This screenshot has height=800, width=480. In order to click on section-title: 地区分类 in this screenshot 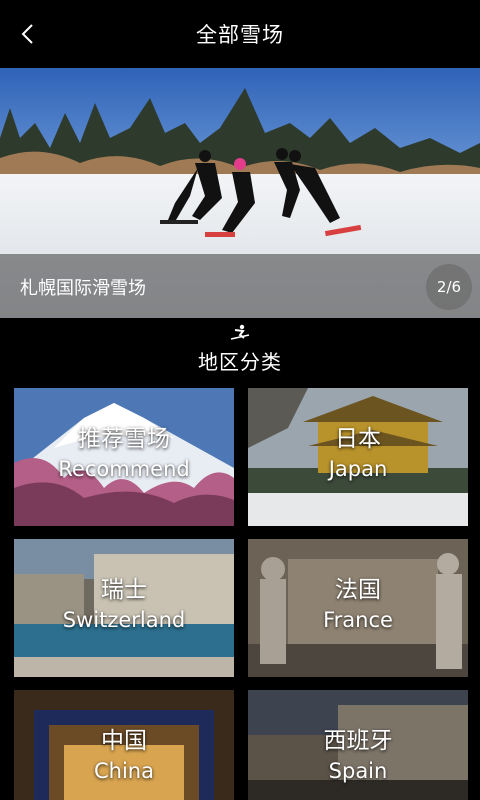, I will do `click(240, 362)`.